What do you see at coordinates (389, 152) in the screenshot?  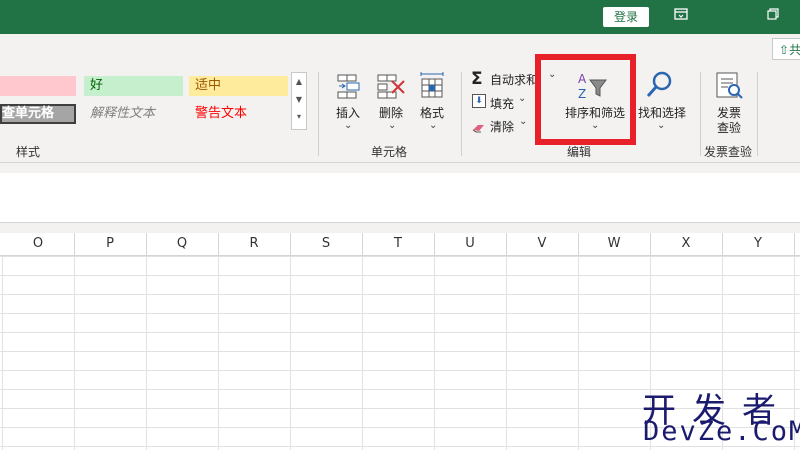 I see `cells-group-label: 单元格` at bounding box center [389, 152].